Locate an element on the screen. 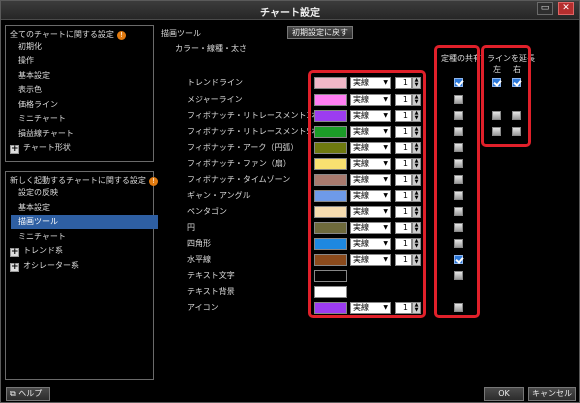 This screenshot has height=403, width=580. row-label: フィボナッチ・アーク（円弧） is located at coordinates (243, 147).